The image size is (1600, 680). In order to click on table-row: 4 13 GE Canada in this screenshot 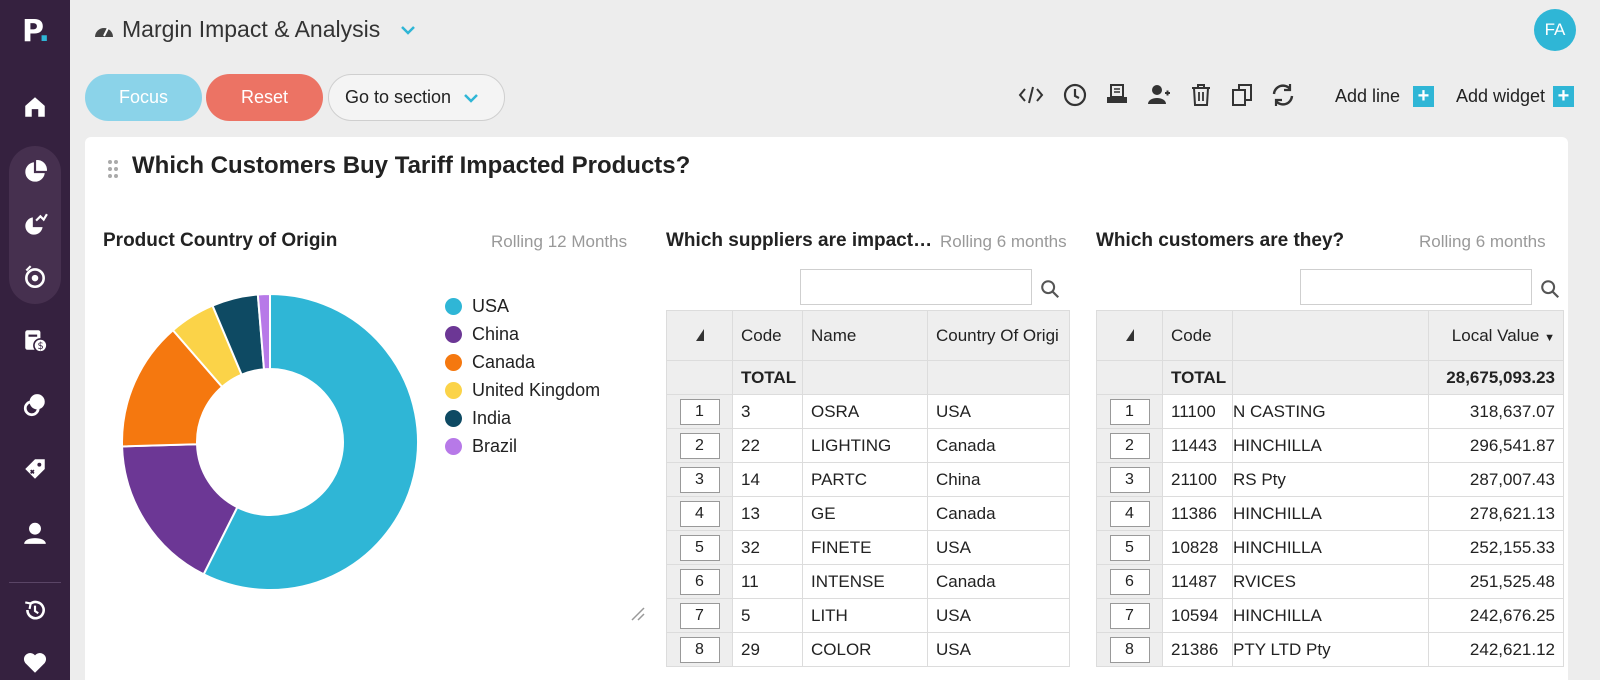, I will do `click(868, 513)`.